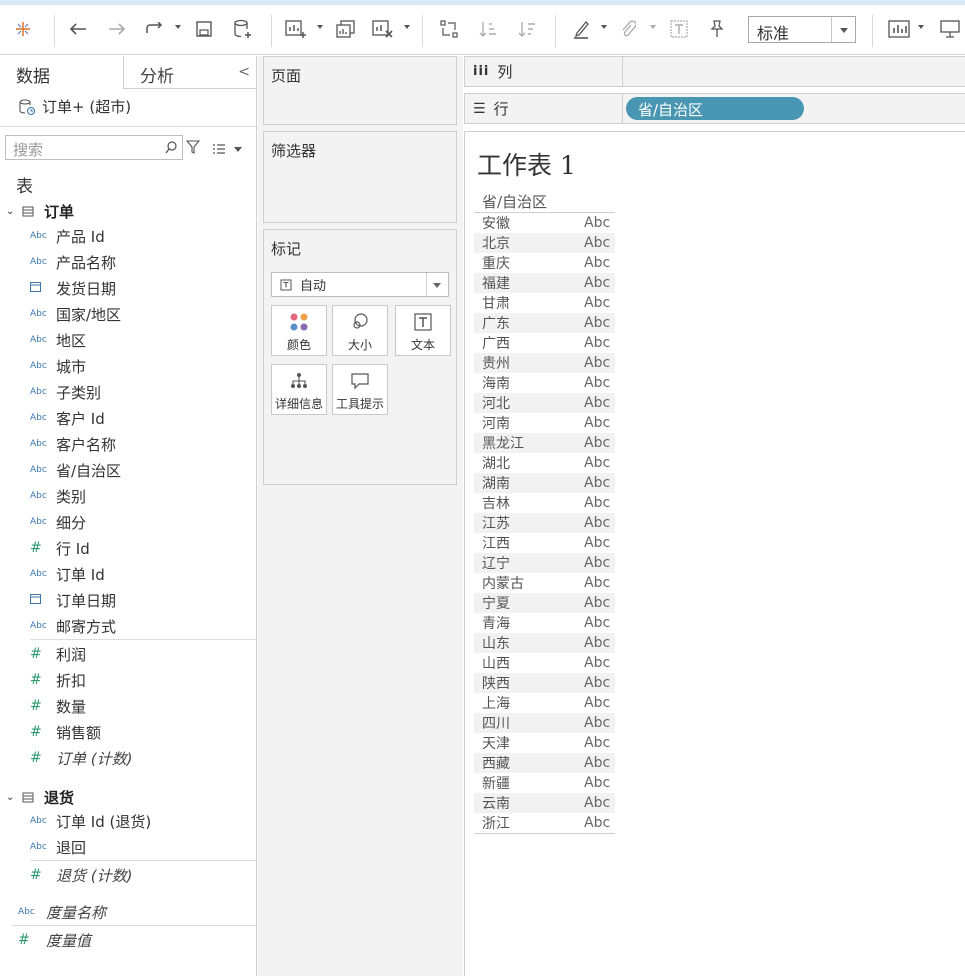  What do you see at coordinates (604, 27) in the screenshot?
I see `highlight-dropdown-caret` at bounding box center [604, 27].